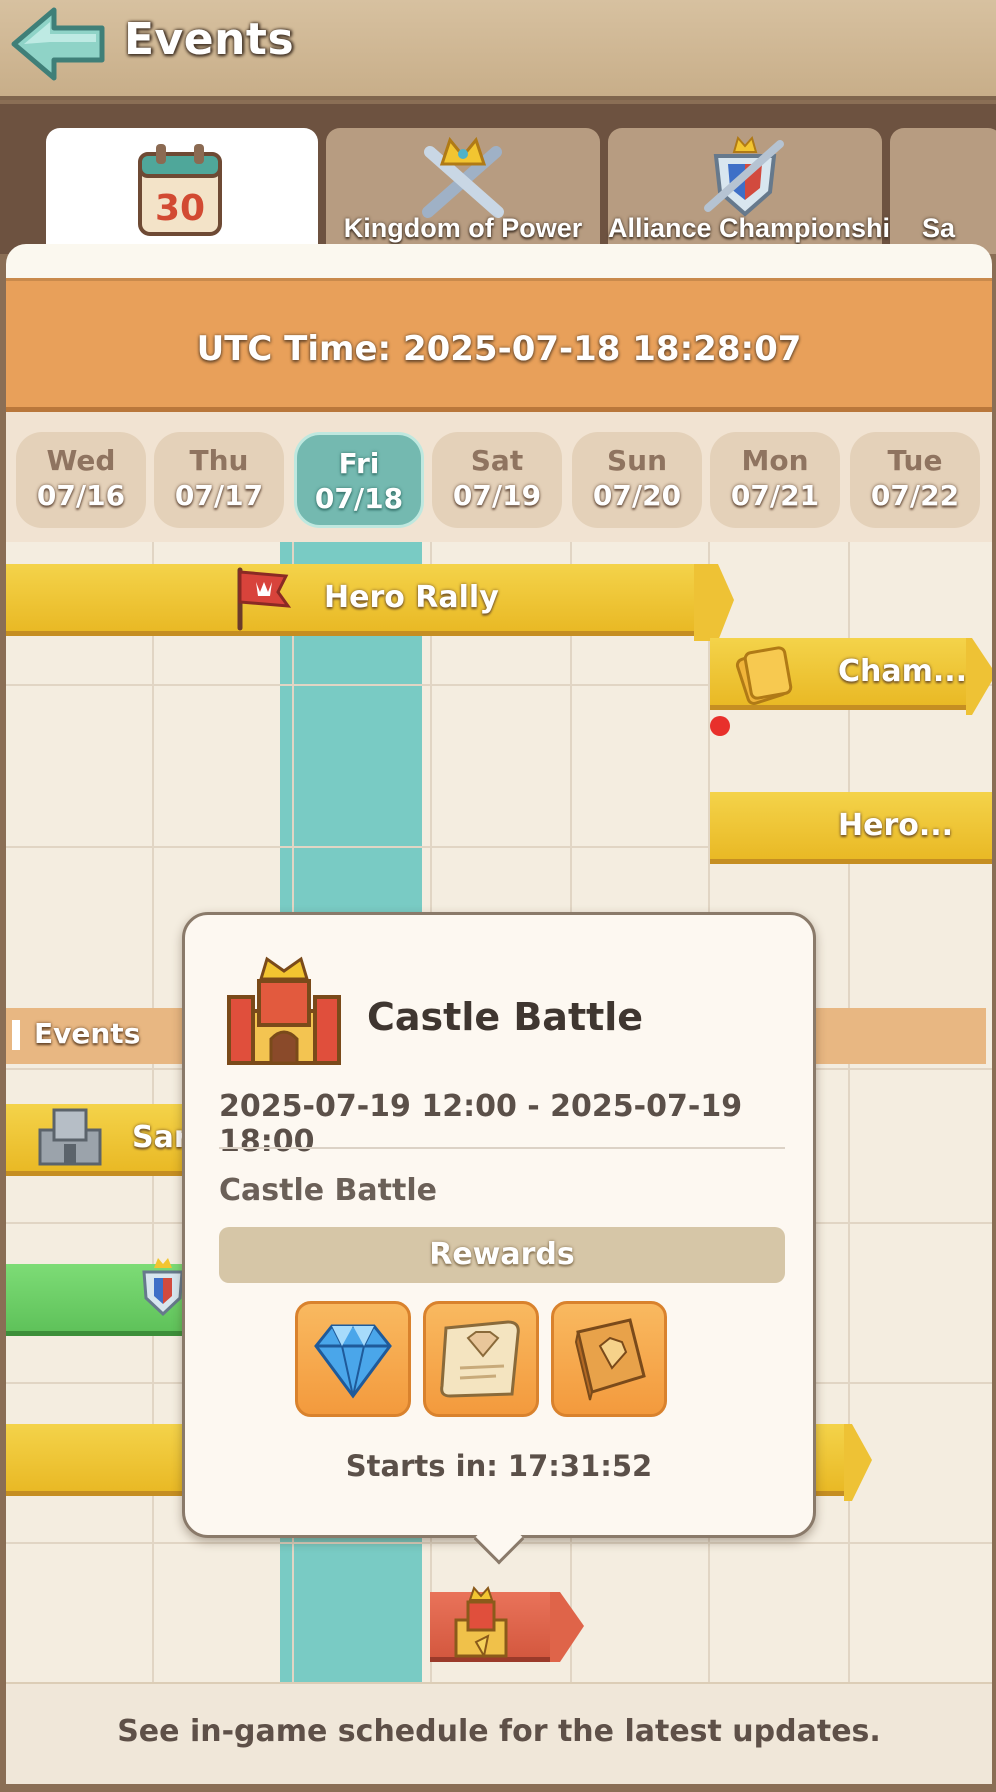 The width and height of the screenshot is (996, 1792). What do you see at coordinates (497, 460) in the screenshot?
I see `day-name: Sat` at bounding box center [497, 460].